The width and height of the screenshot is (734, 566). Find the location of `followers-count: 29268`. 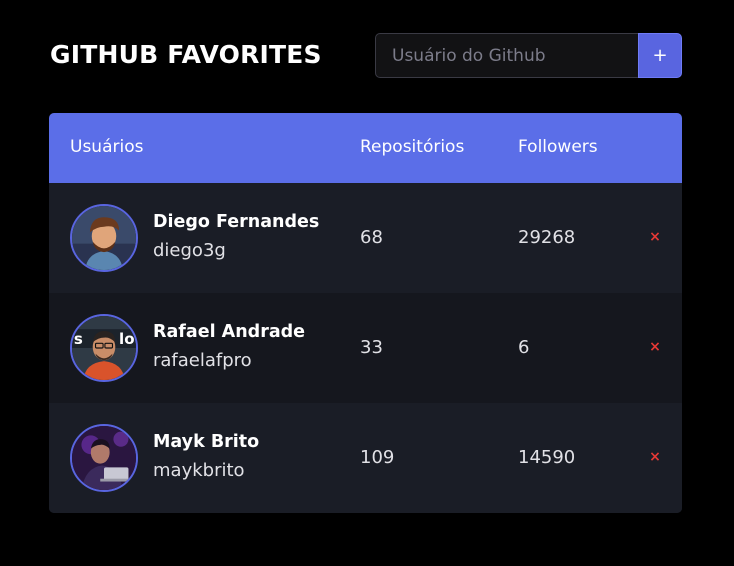

followers-count: 29268 is located at coordinates (547, 237).